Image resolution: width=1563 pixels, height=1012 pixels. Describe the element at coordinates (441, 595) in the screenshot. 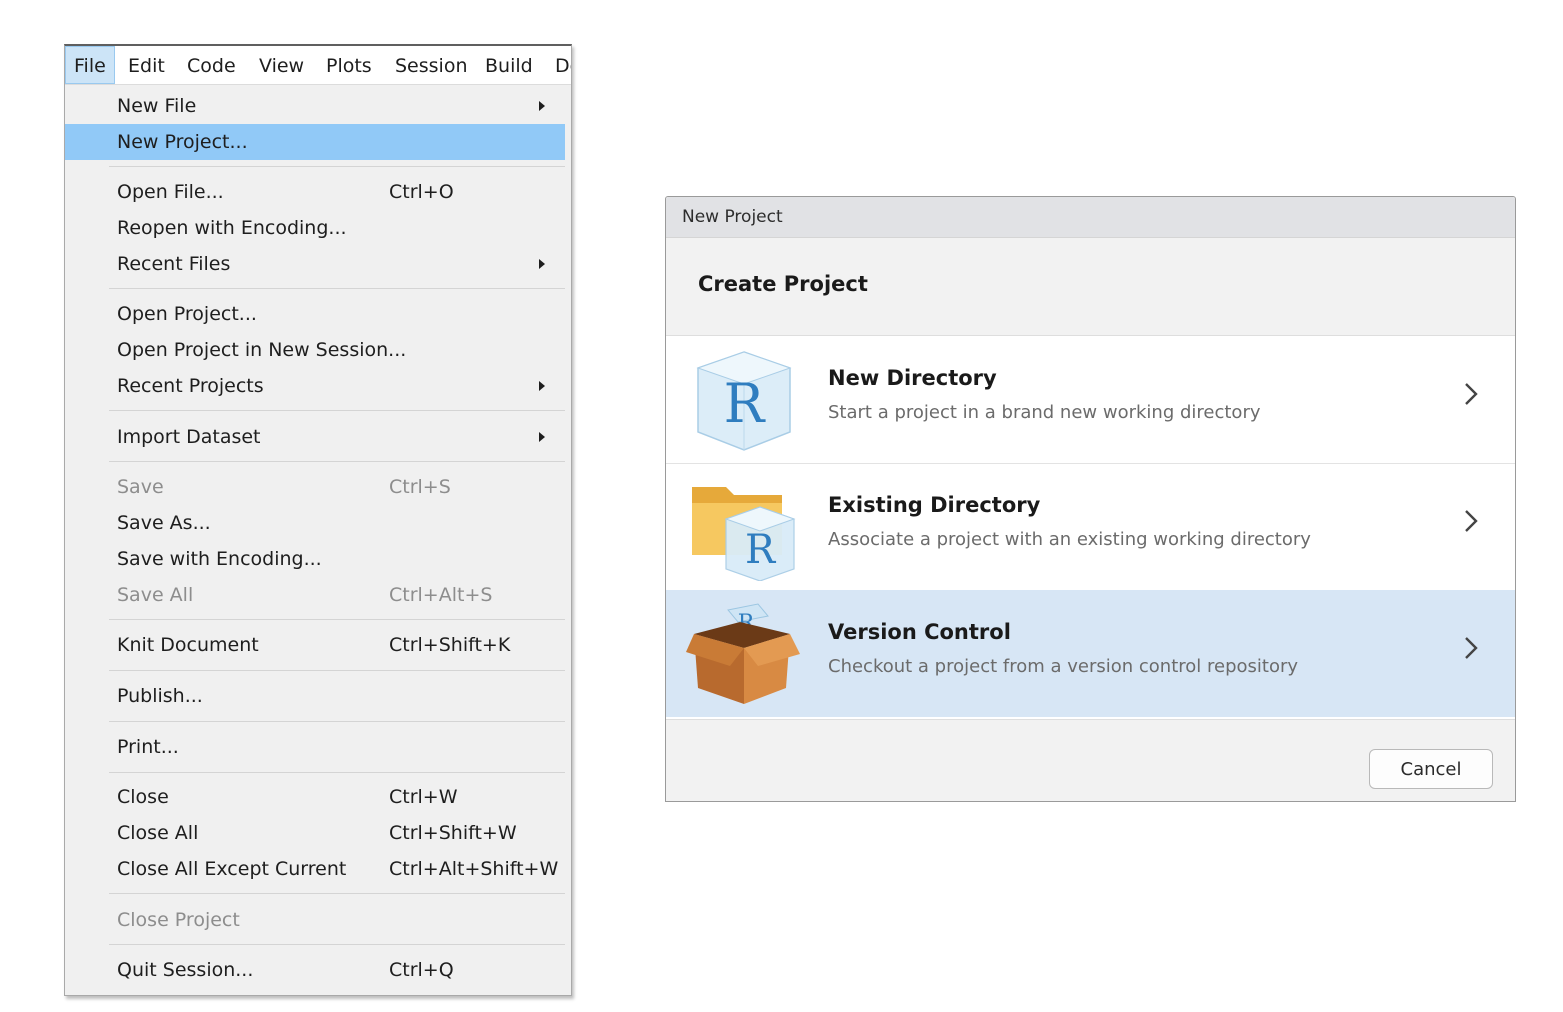

I see `menu-item-shortcut: Ctrl+Alt+S` at that location.